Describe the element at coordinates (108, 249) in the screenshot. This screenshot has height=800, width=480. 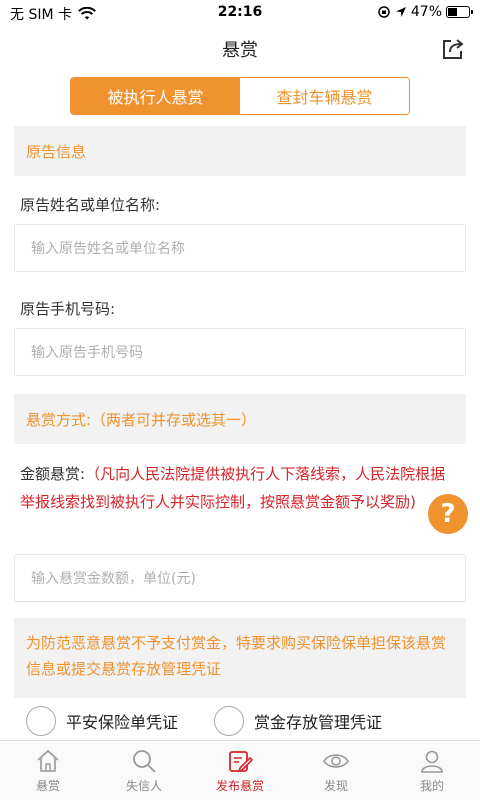
I see `plaintiff-name-placeholder: 输入原告姓名或单位名称` at that location.